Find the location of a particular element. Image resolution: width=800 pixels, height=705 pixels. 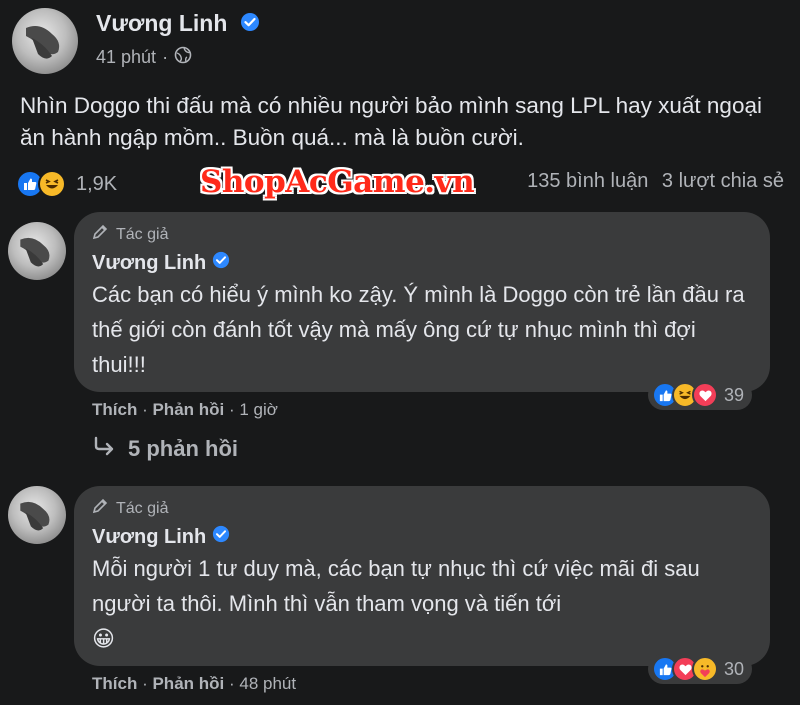

comment-reaction-count: 39 is located at coordinates (734, 394).